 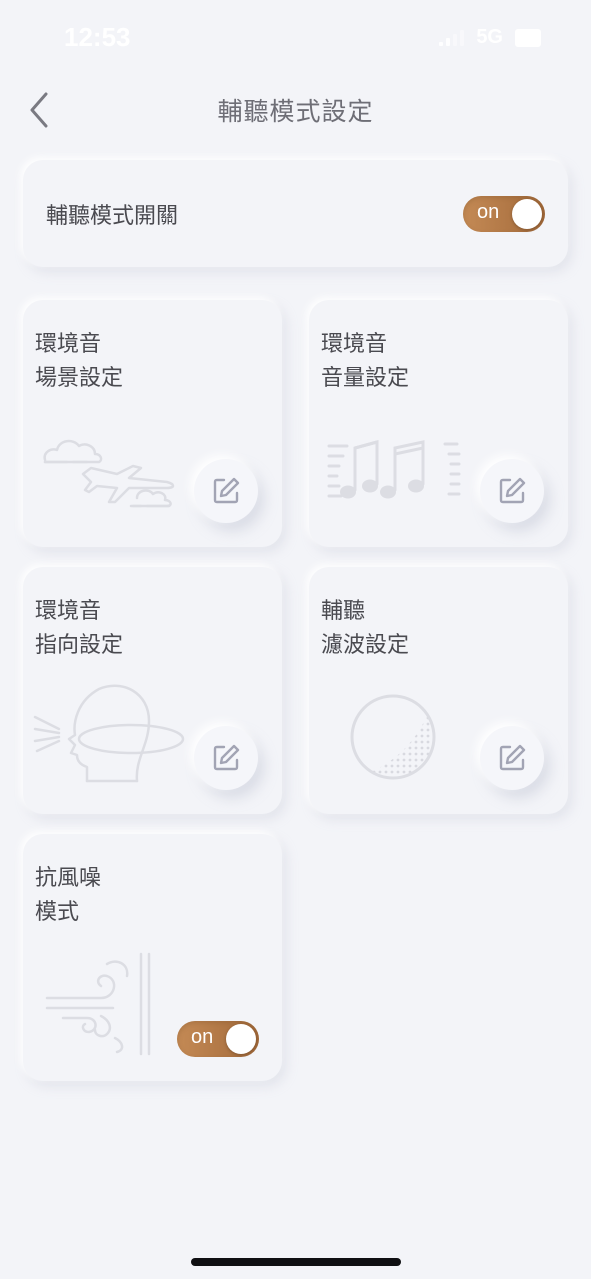 I want to click on edit-volume-button, so click(x=512, y=491).